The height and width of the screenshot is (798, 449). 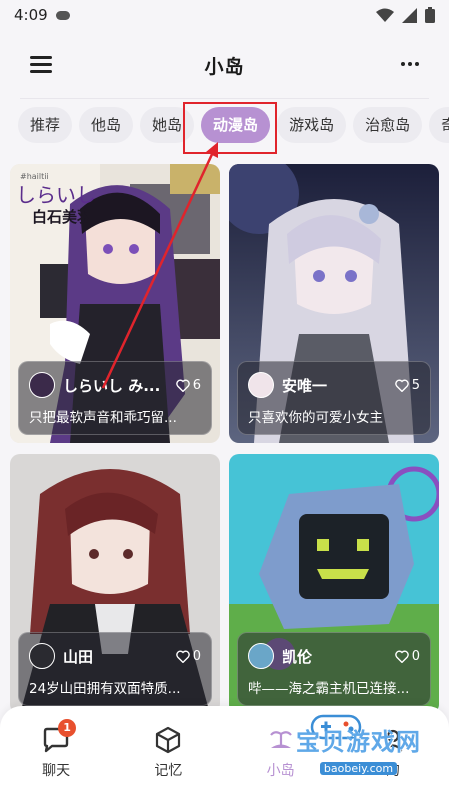 I want to click on app-header: 小岛, so click(x=224, y=65).